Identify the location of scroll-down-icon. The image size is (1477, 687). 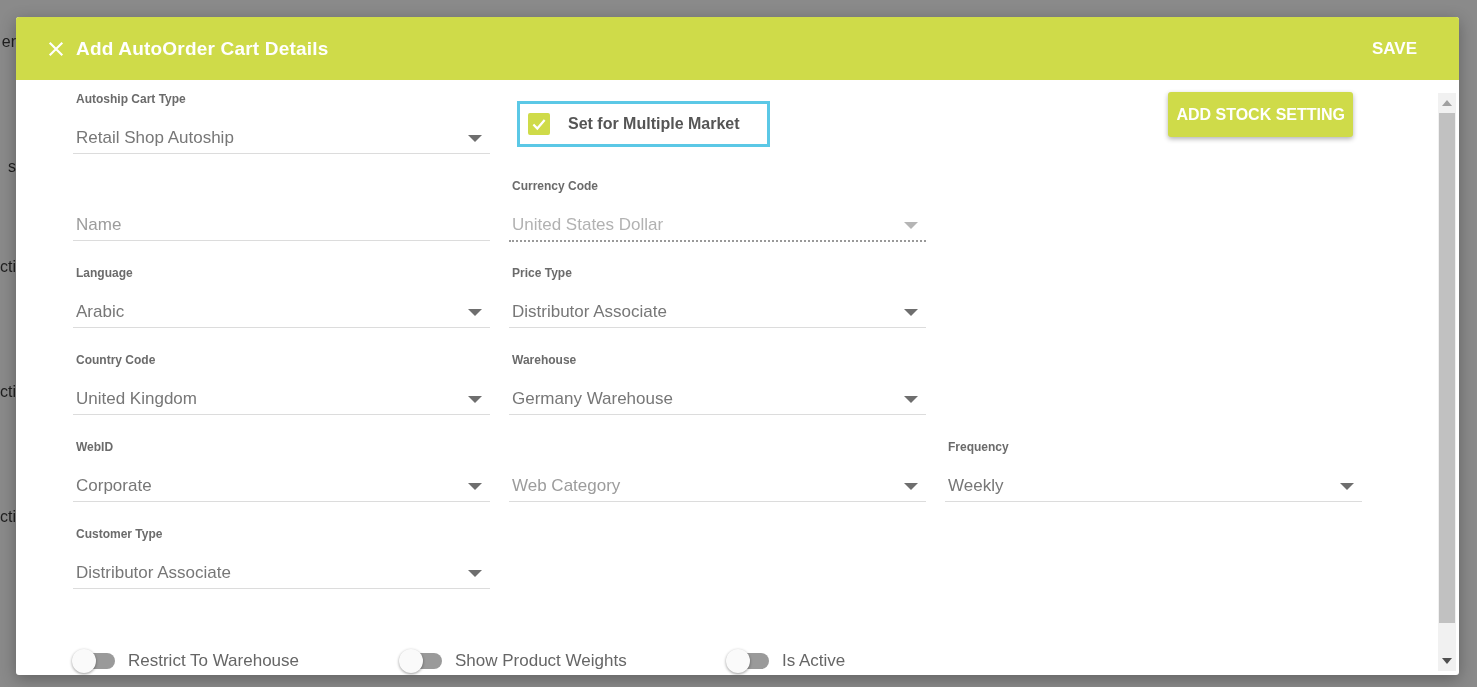
(1447, 661).